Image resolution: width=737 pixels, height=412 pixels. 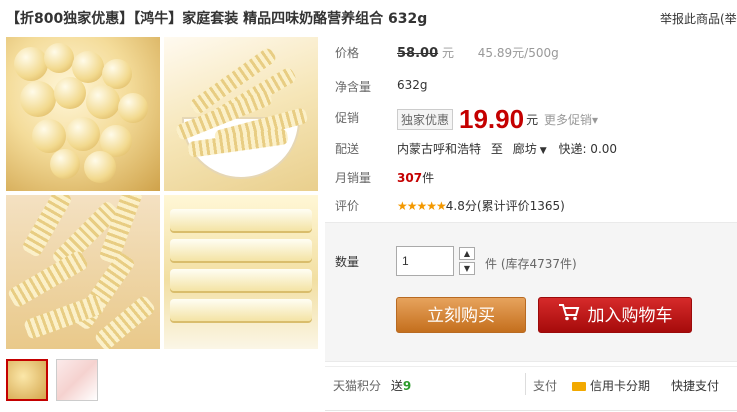 I want to click on original-price: 58.00, so click(x=418, y=53).